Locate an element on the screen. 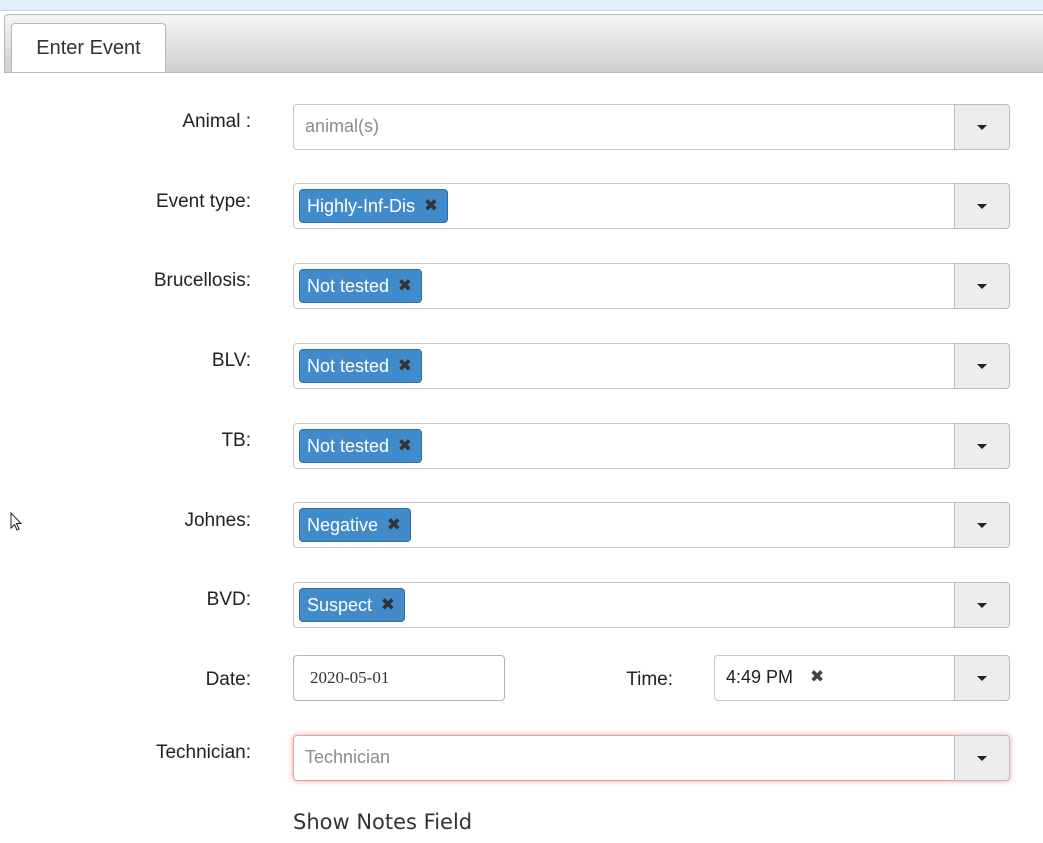 Image resolution: width=1043 pixels, height=843 pixels. tb-dropdown-button is located at coordinates (982, 446).